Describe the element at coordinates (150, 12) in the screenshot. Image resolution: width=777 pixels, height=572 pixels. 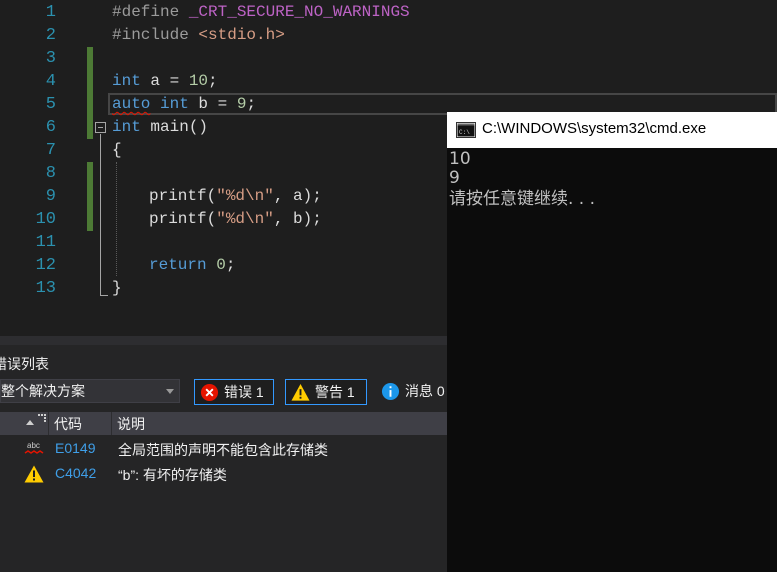
I see `preprocessor-directive: #define` at that location.